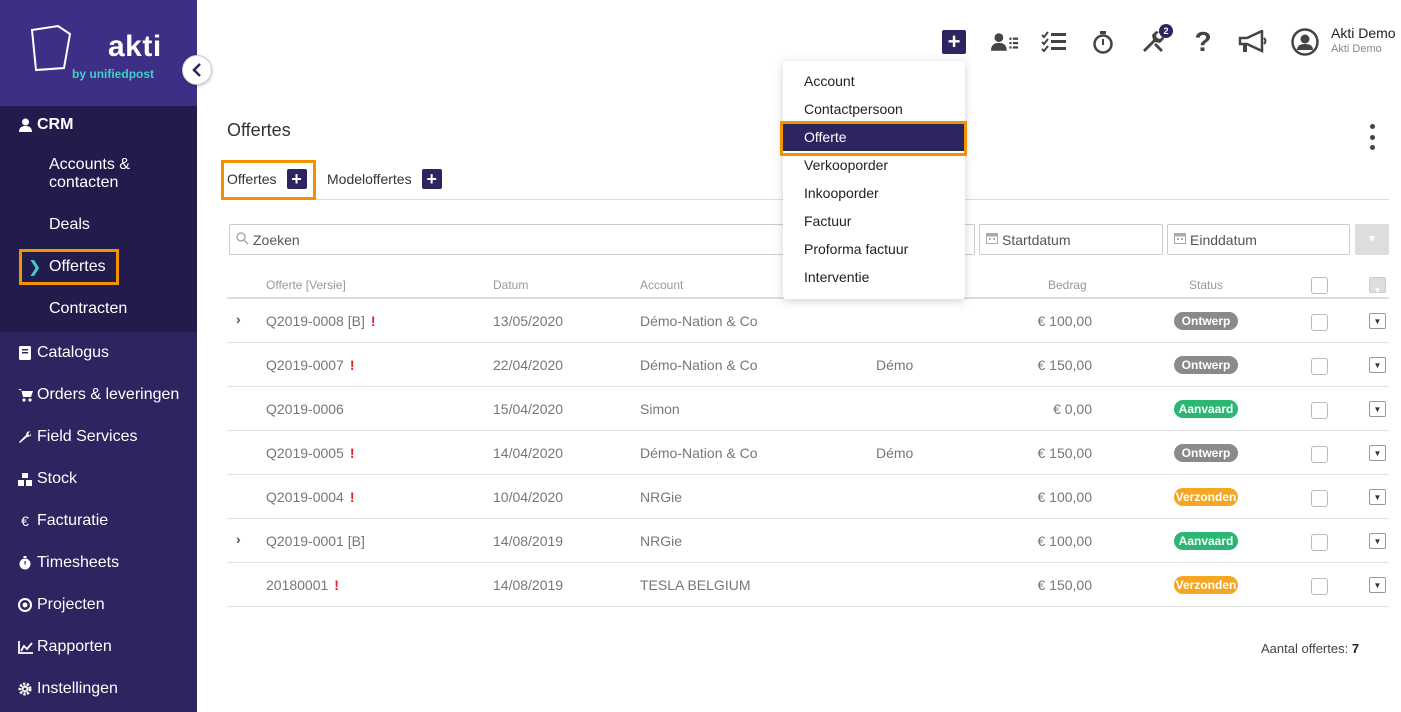  What do you see at coordinates (306, 285) in the screenshot?
I see `col-header-offerte: Offerte [Versie]` at bounding box center [306, 285].